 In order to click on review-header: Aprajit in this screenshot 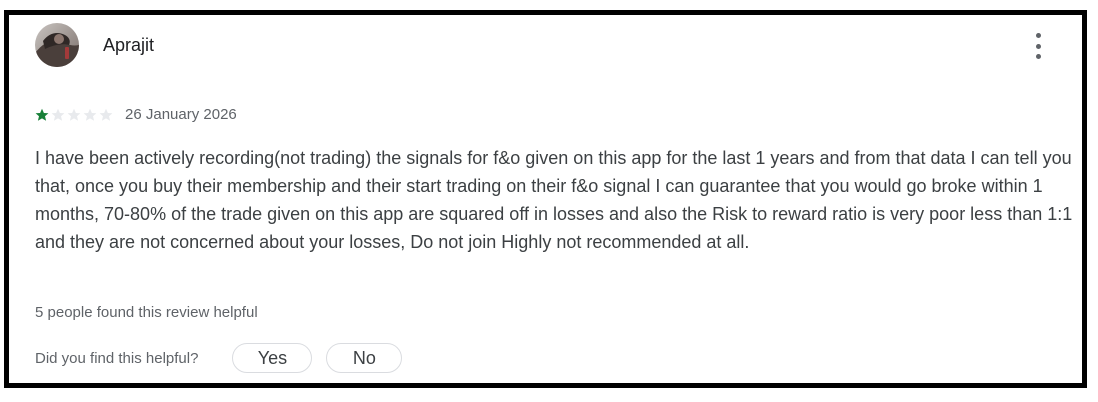, I will do `click(94, 45)`.